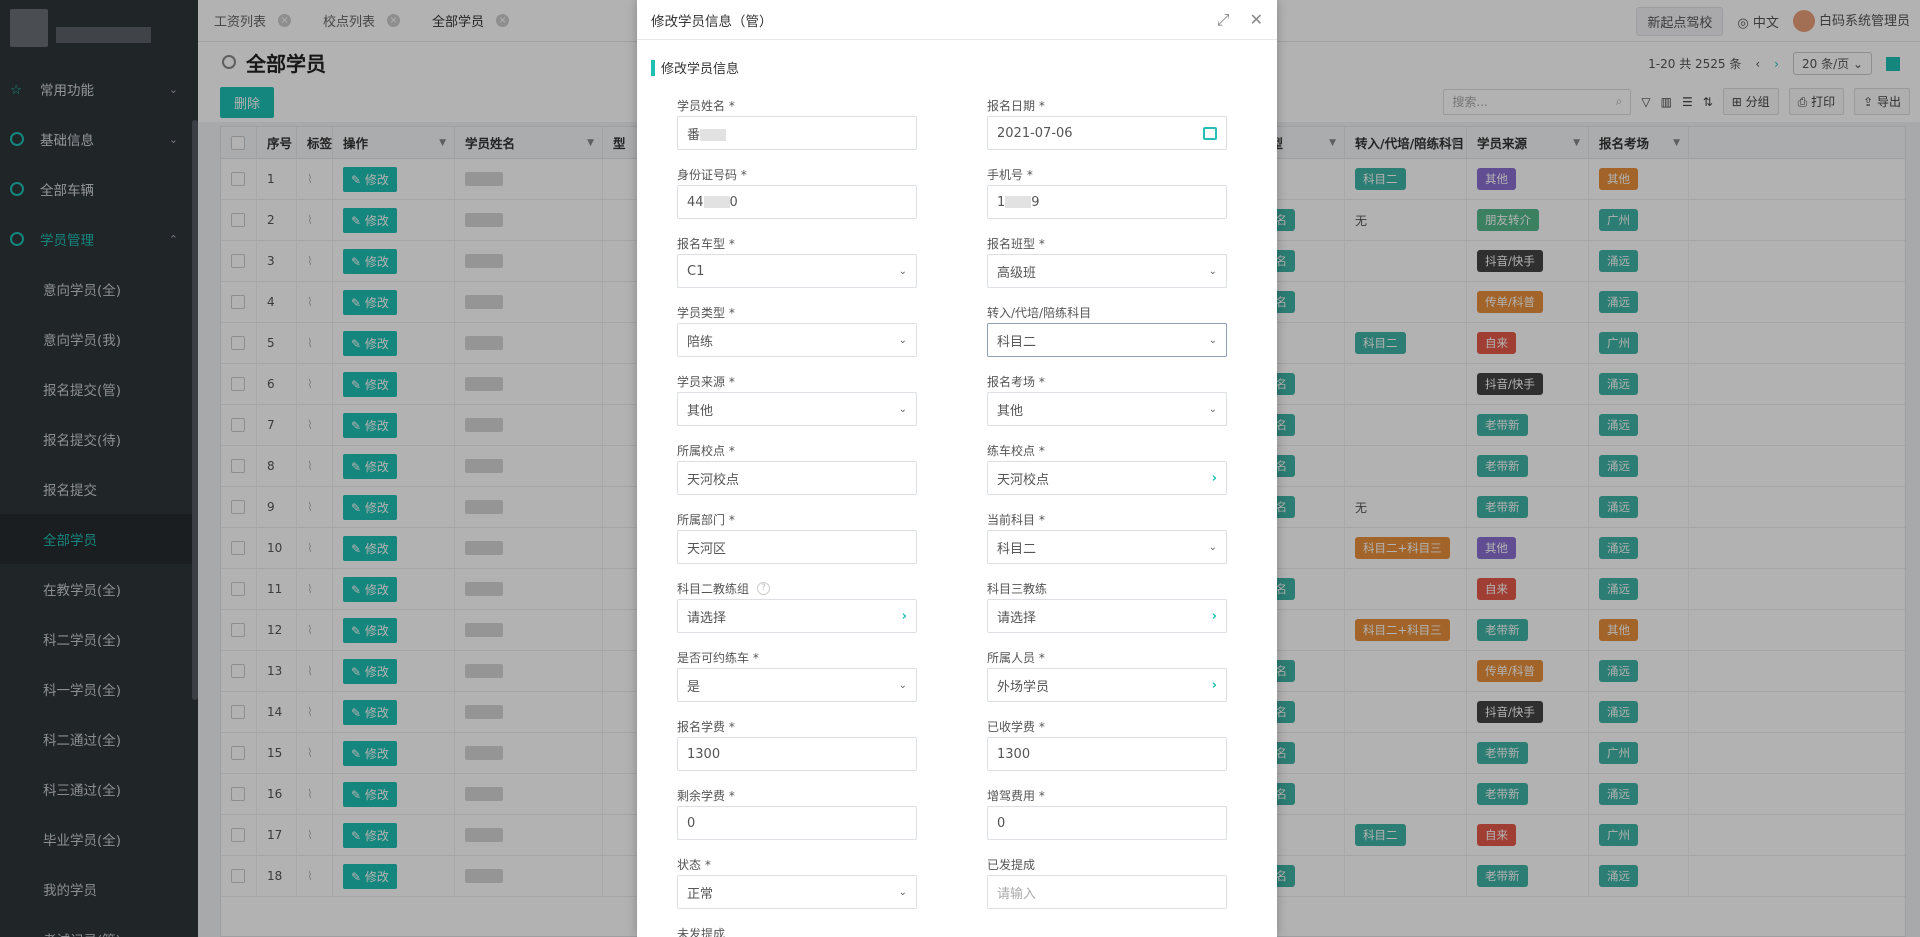 This screenshot has width=1920, height=937. Describe the element at coordinates (1016, 450) in the screenshot. I see `field-label-text: 练车校点 *` at that location.